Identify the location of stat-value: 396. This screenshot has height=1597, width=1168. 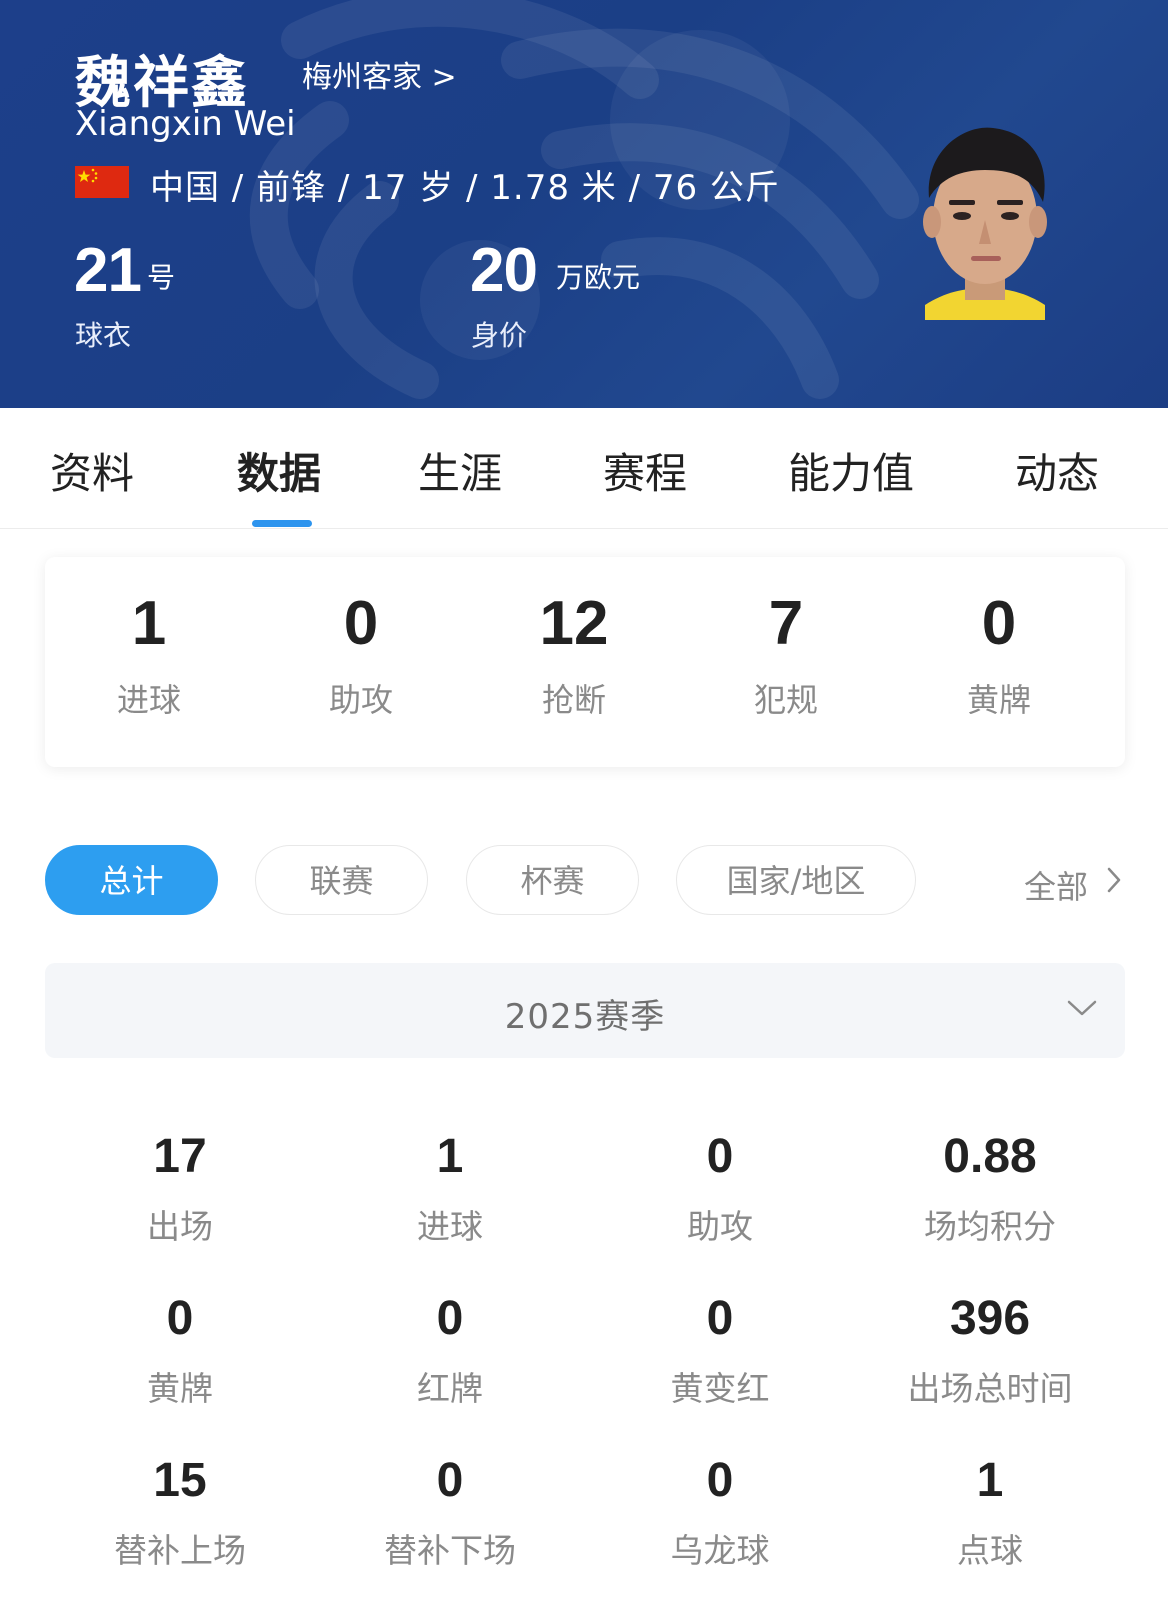
(990, 1318).